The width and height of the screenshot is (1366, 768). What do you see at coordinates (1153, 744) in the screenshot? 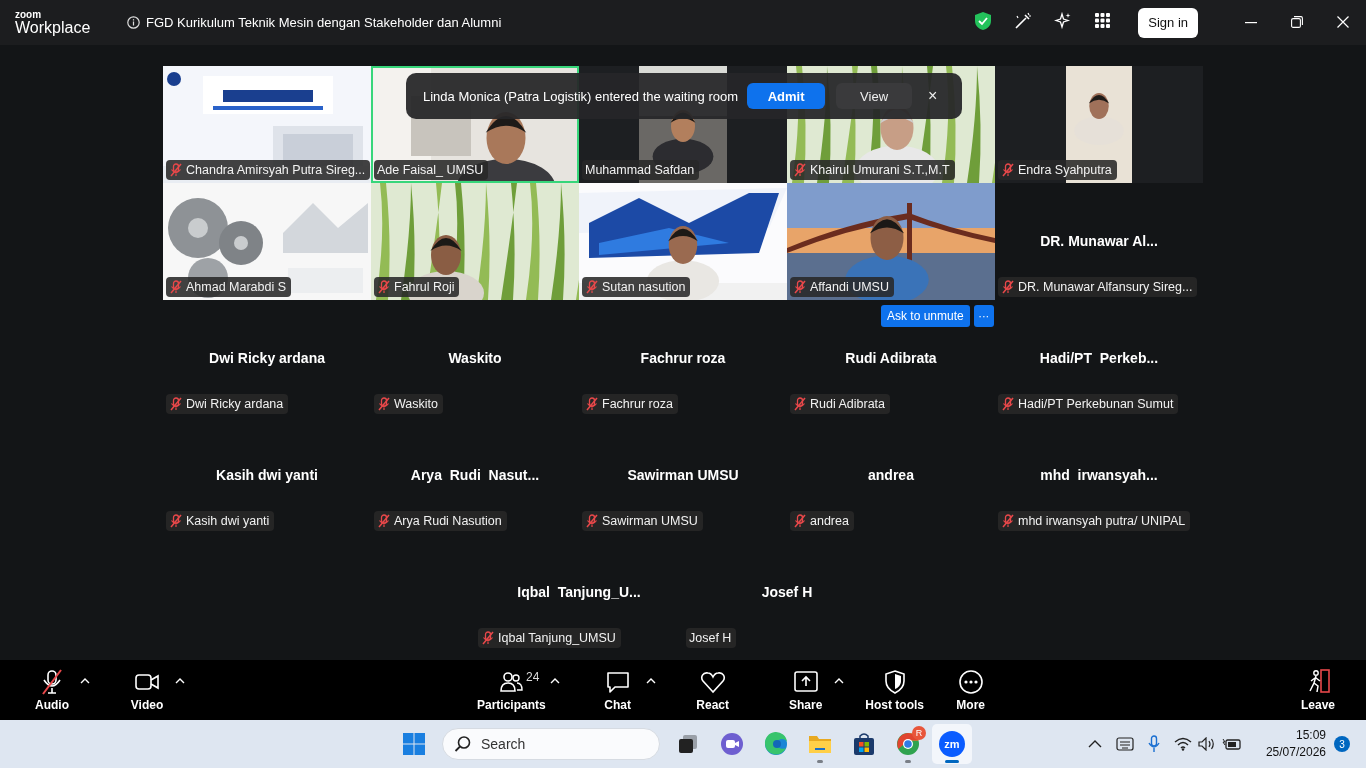
I see `microphone-icon` at bounding box center [1153, 744].